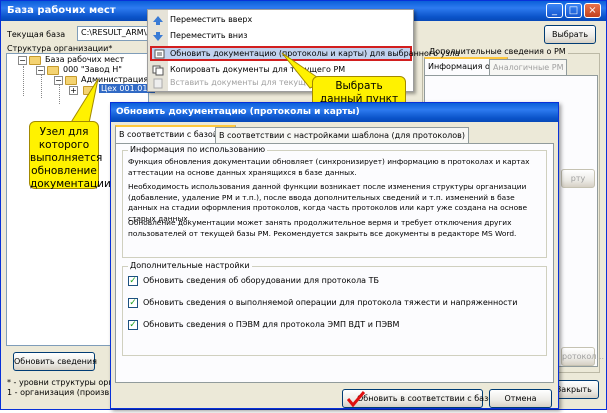 This screenshot has height=413, width=607. Describe the element at coordinates (435, 398) in the screenshot. I see `update-by-base-label: Обновить в соответствии с базой РМ` at that location.